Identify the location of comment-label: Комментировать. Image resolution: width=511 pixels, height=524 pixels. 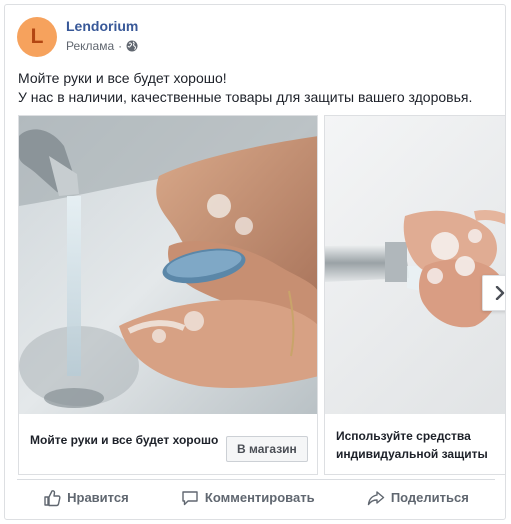
(259, 497).